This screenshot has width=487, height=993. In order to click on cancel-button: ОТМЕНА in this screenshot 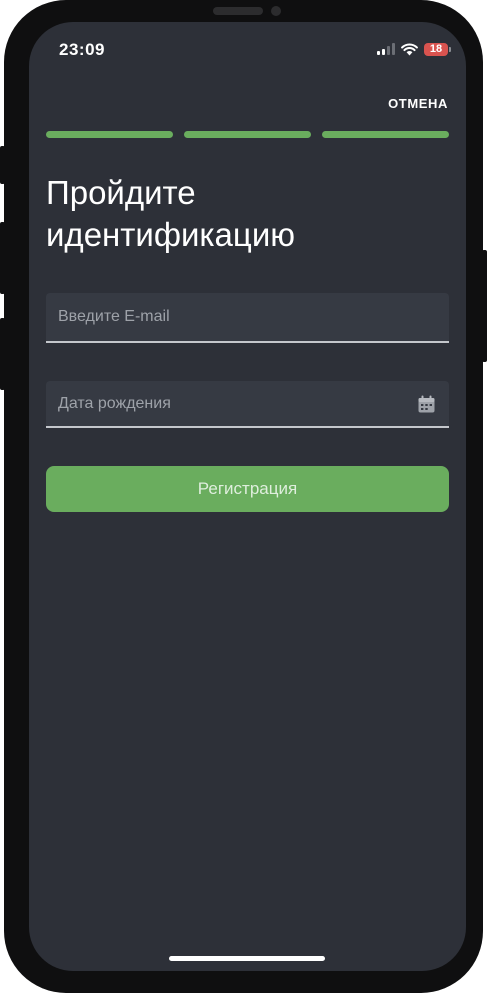, I will do `click(418, 103)`.